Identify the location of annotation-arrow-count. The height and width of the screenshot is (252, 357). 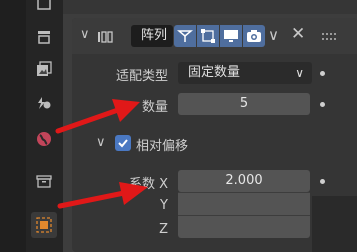
(97, 116).